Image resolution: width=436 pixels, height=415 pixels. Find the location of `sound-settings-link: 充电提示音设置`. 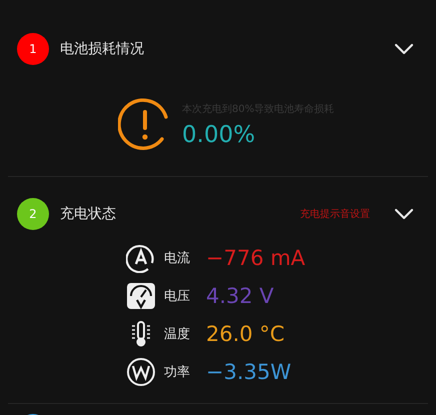

sound-settings-link: 充电提示音设置 is located at coordinates (335, 214).